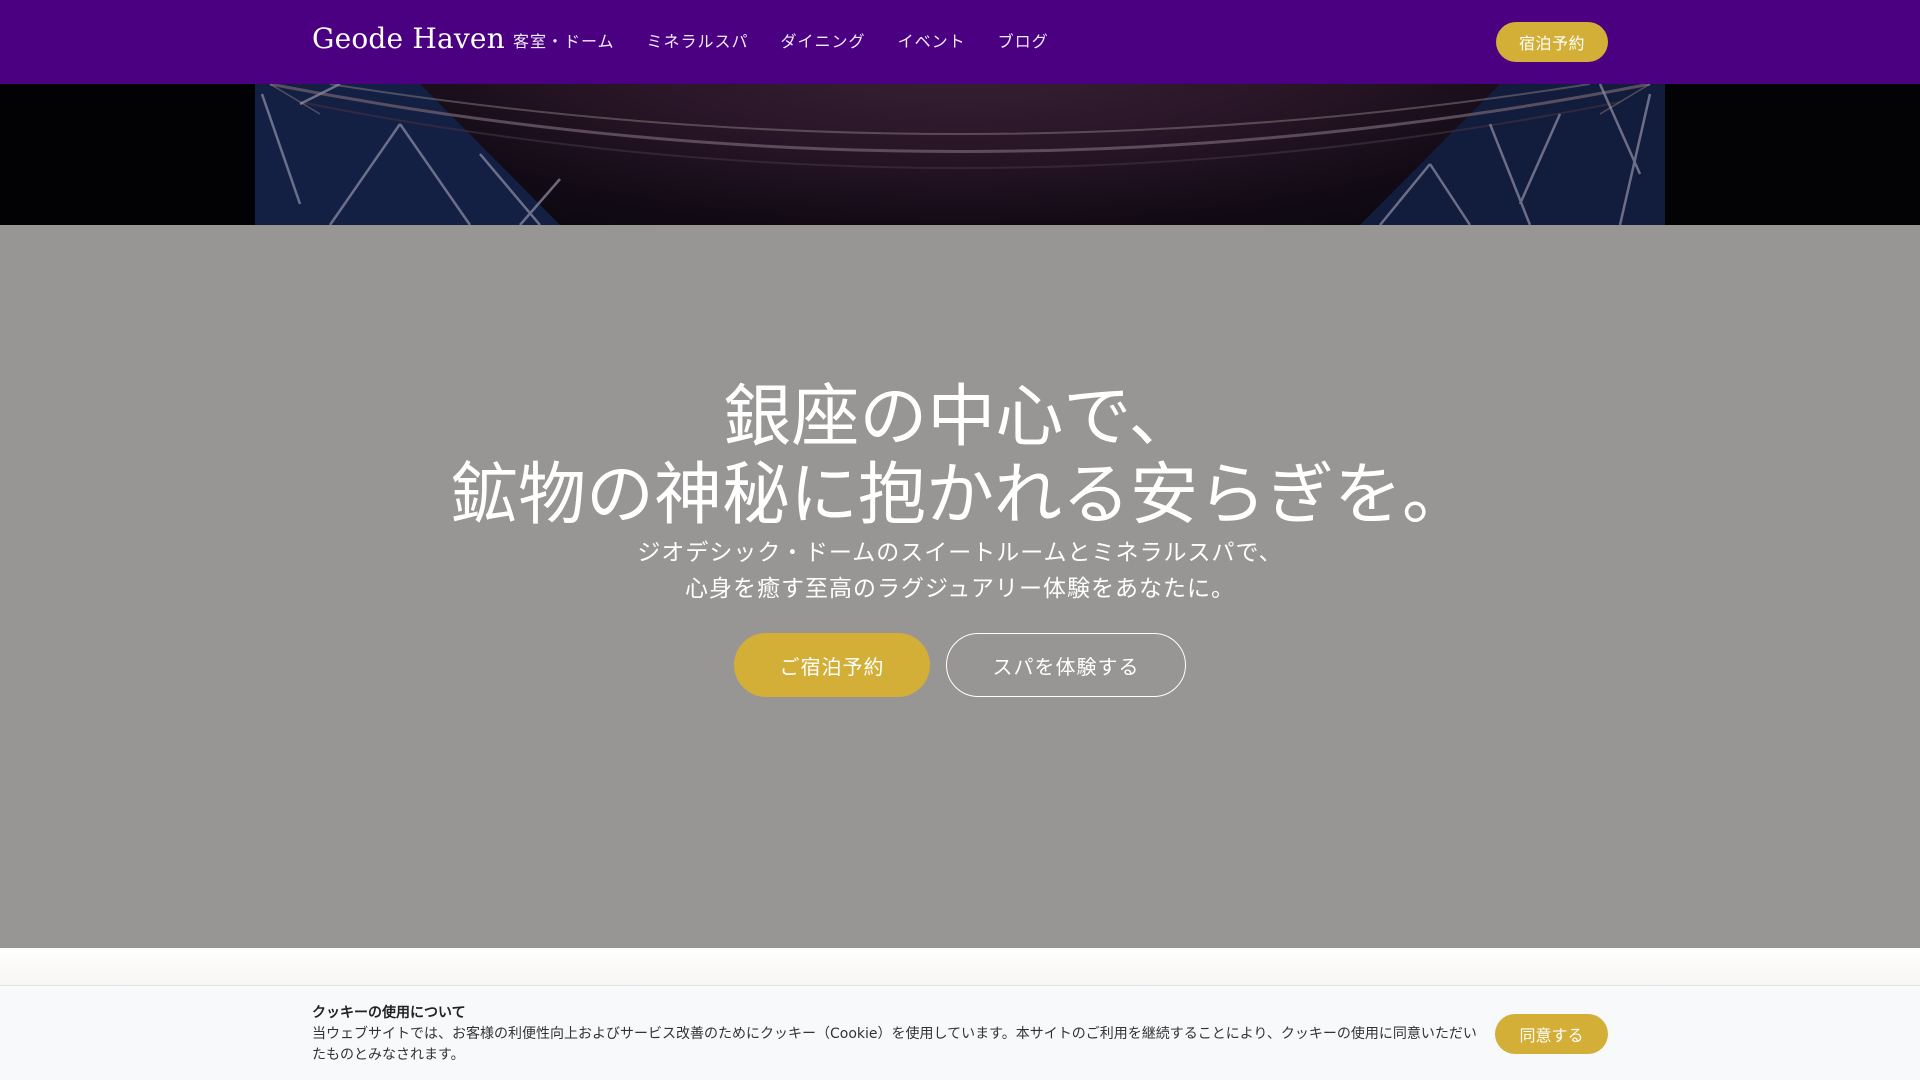  I want to click on content-area, so click(960, 966).